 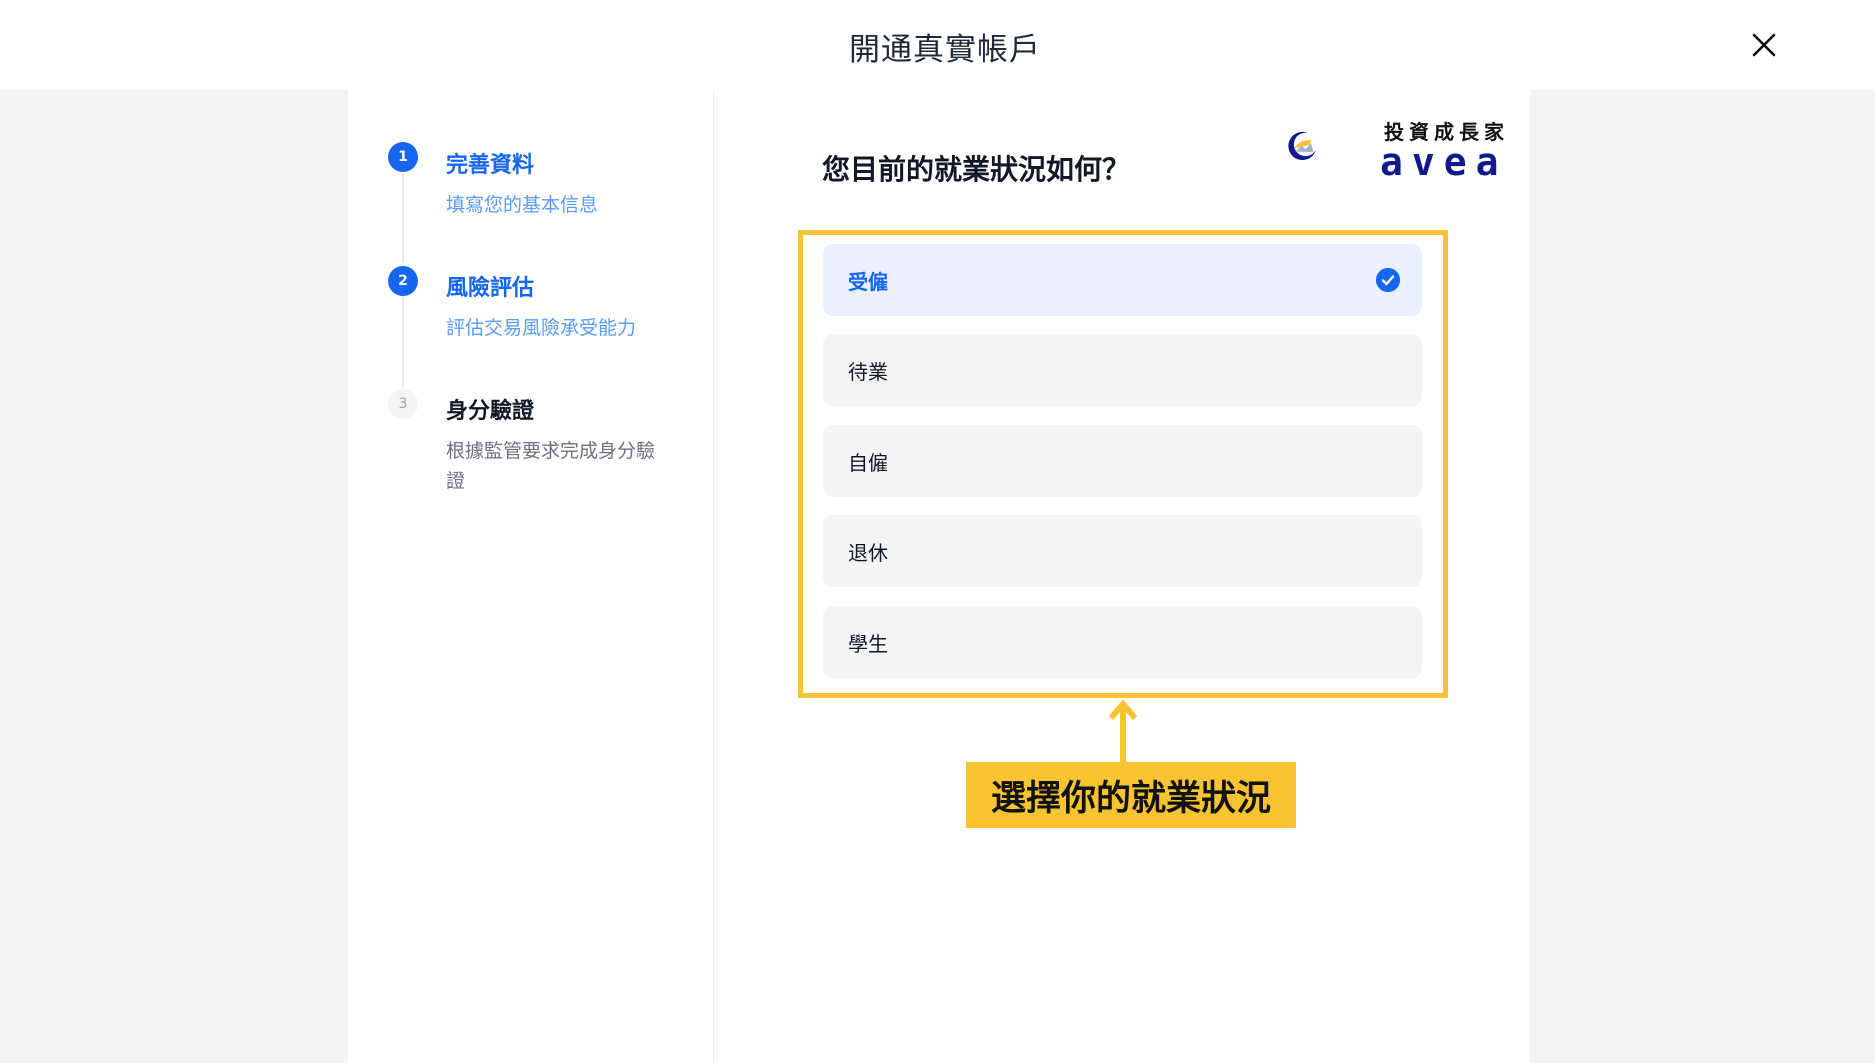 I want to click on top-bar: 開通真實帳戶, so click(x=937, y=45).